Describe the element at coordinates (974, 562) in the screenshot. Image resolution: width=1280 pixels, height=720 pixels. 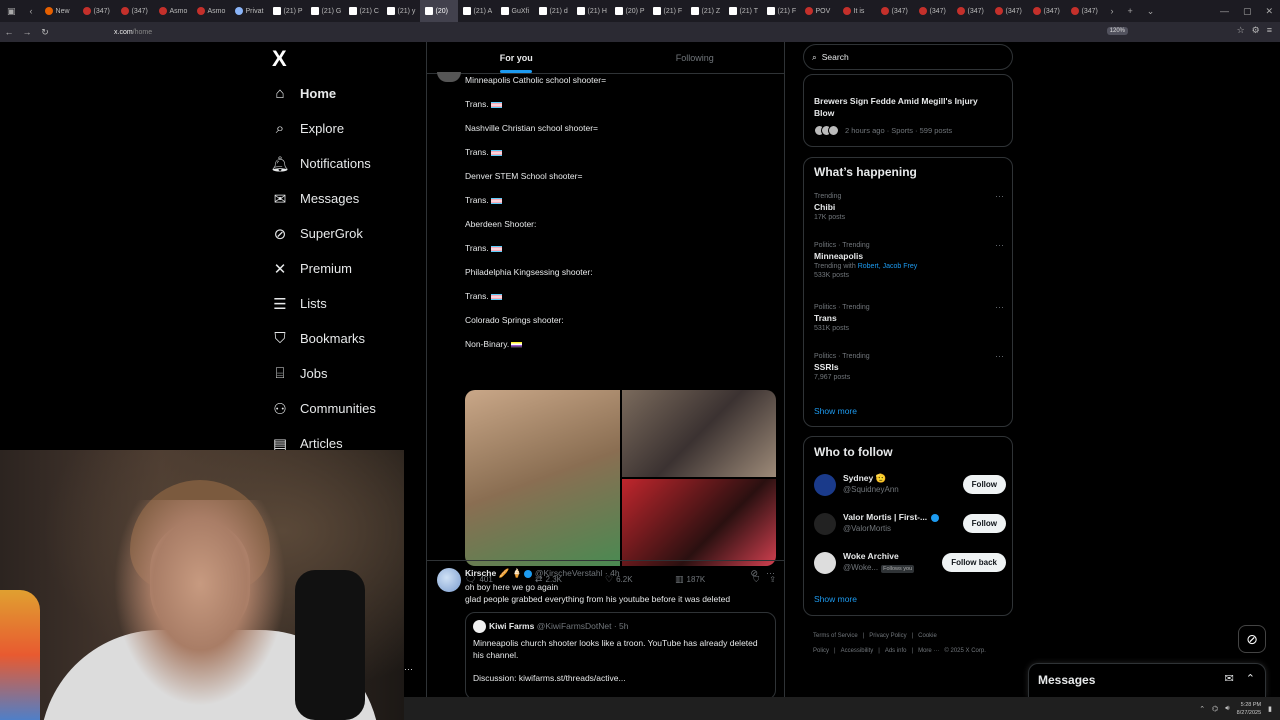
I see `follow-button: Follow back` at that location.